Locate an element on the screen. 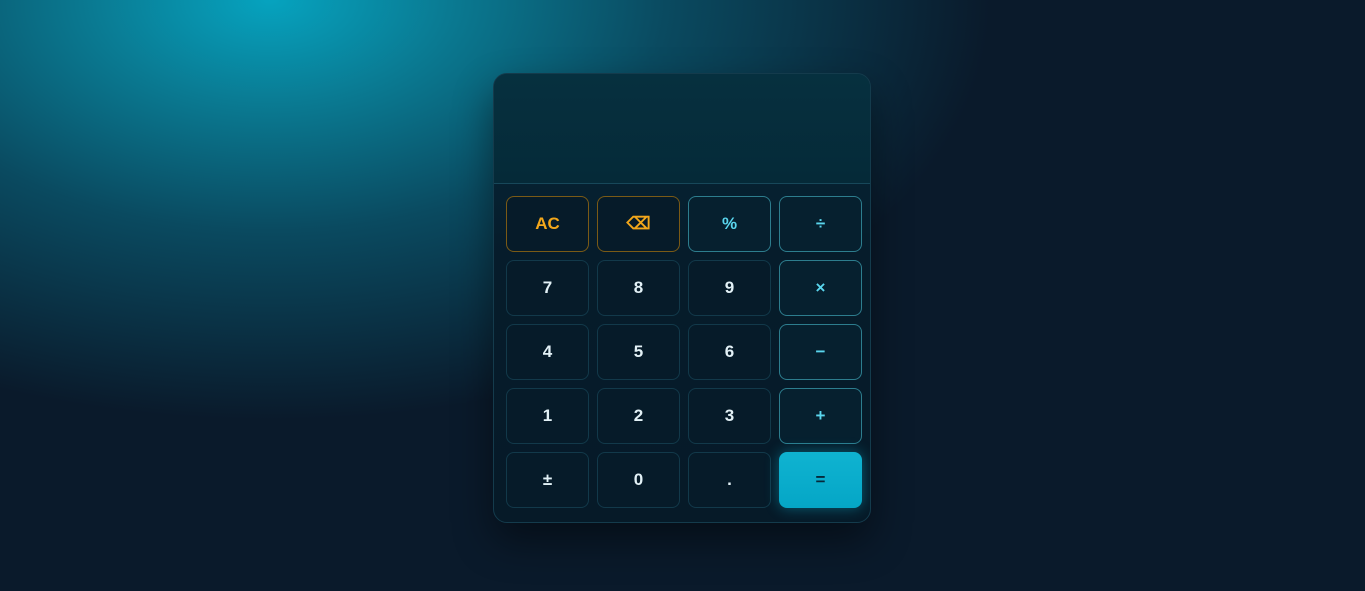  percent-button: % is located at coordinates (729, 224).